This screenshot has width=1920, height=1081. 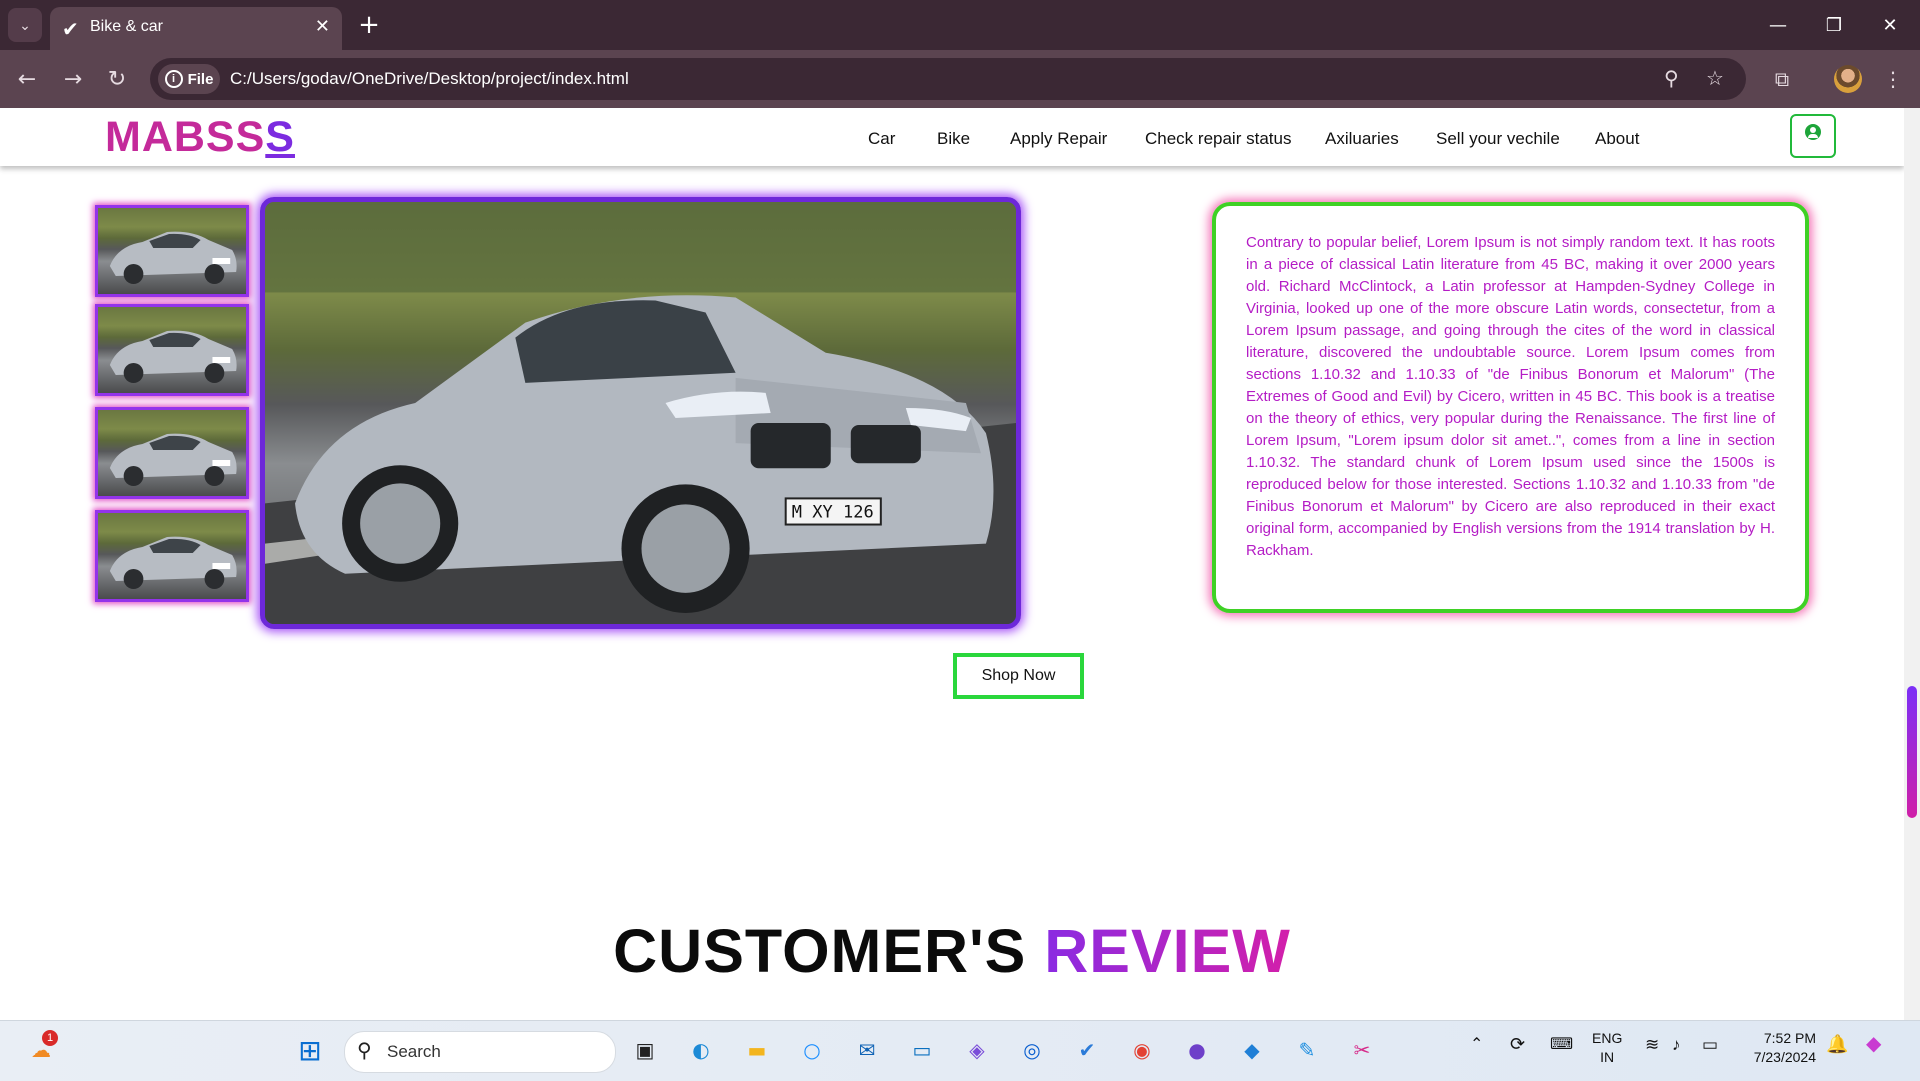 I want to click on vscode-icon: ◆, so click(x=1252, y=1050).